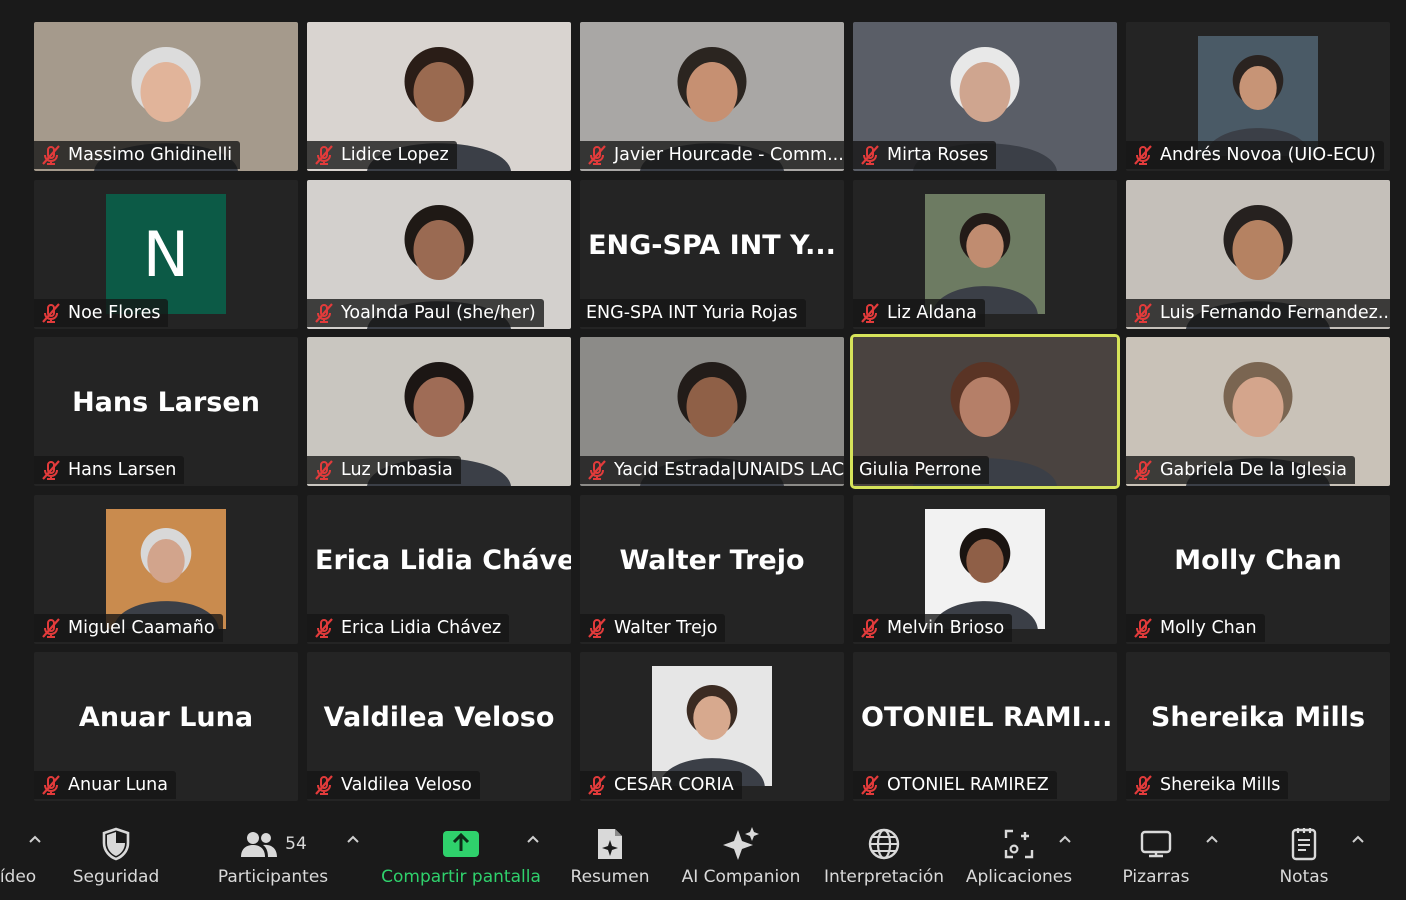 This screenshot has width=1406, height=900. What do you see at coordinates (1258, 569) in the screenshot?
I see `participant-tile: Molly Chan Molly Chan` at bounding box center [1258, 569].